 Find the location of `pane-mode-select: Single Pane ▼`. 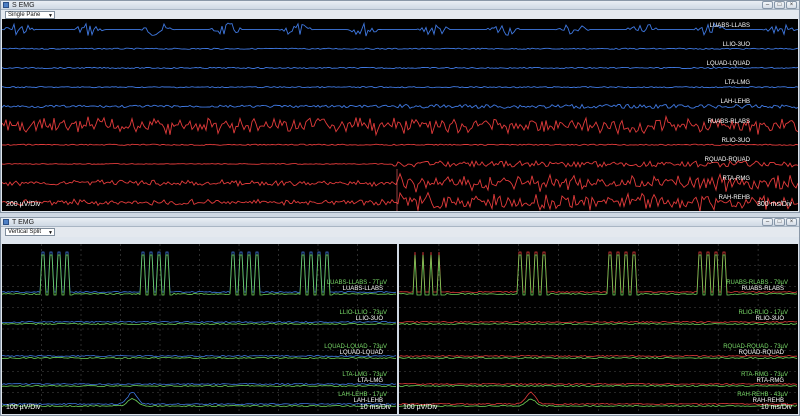

pane-mode-select: Single Pane ▼ is located at coordinates (30, 15).